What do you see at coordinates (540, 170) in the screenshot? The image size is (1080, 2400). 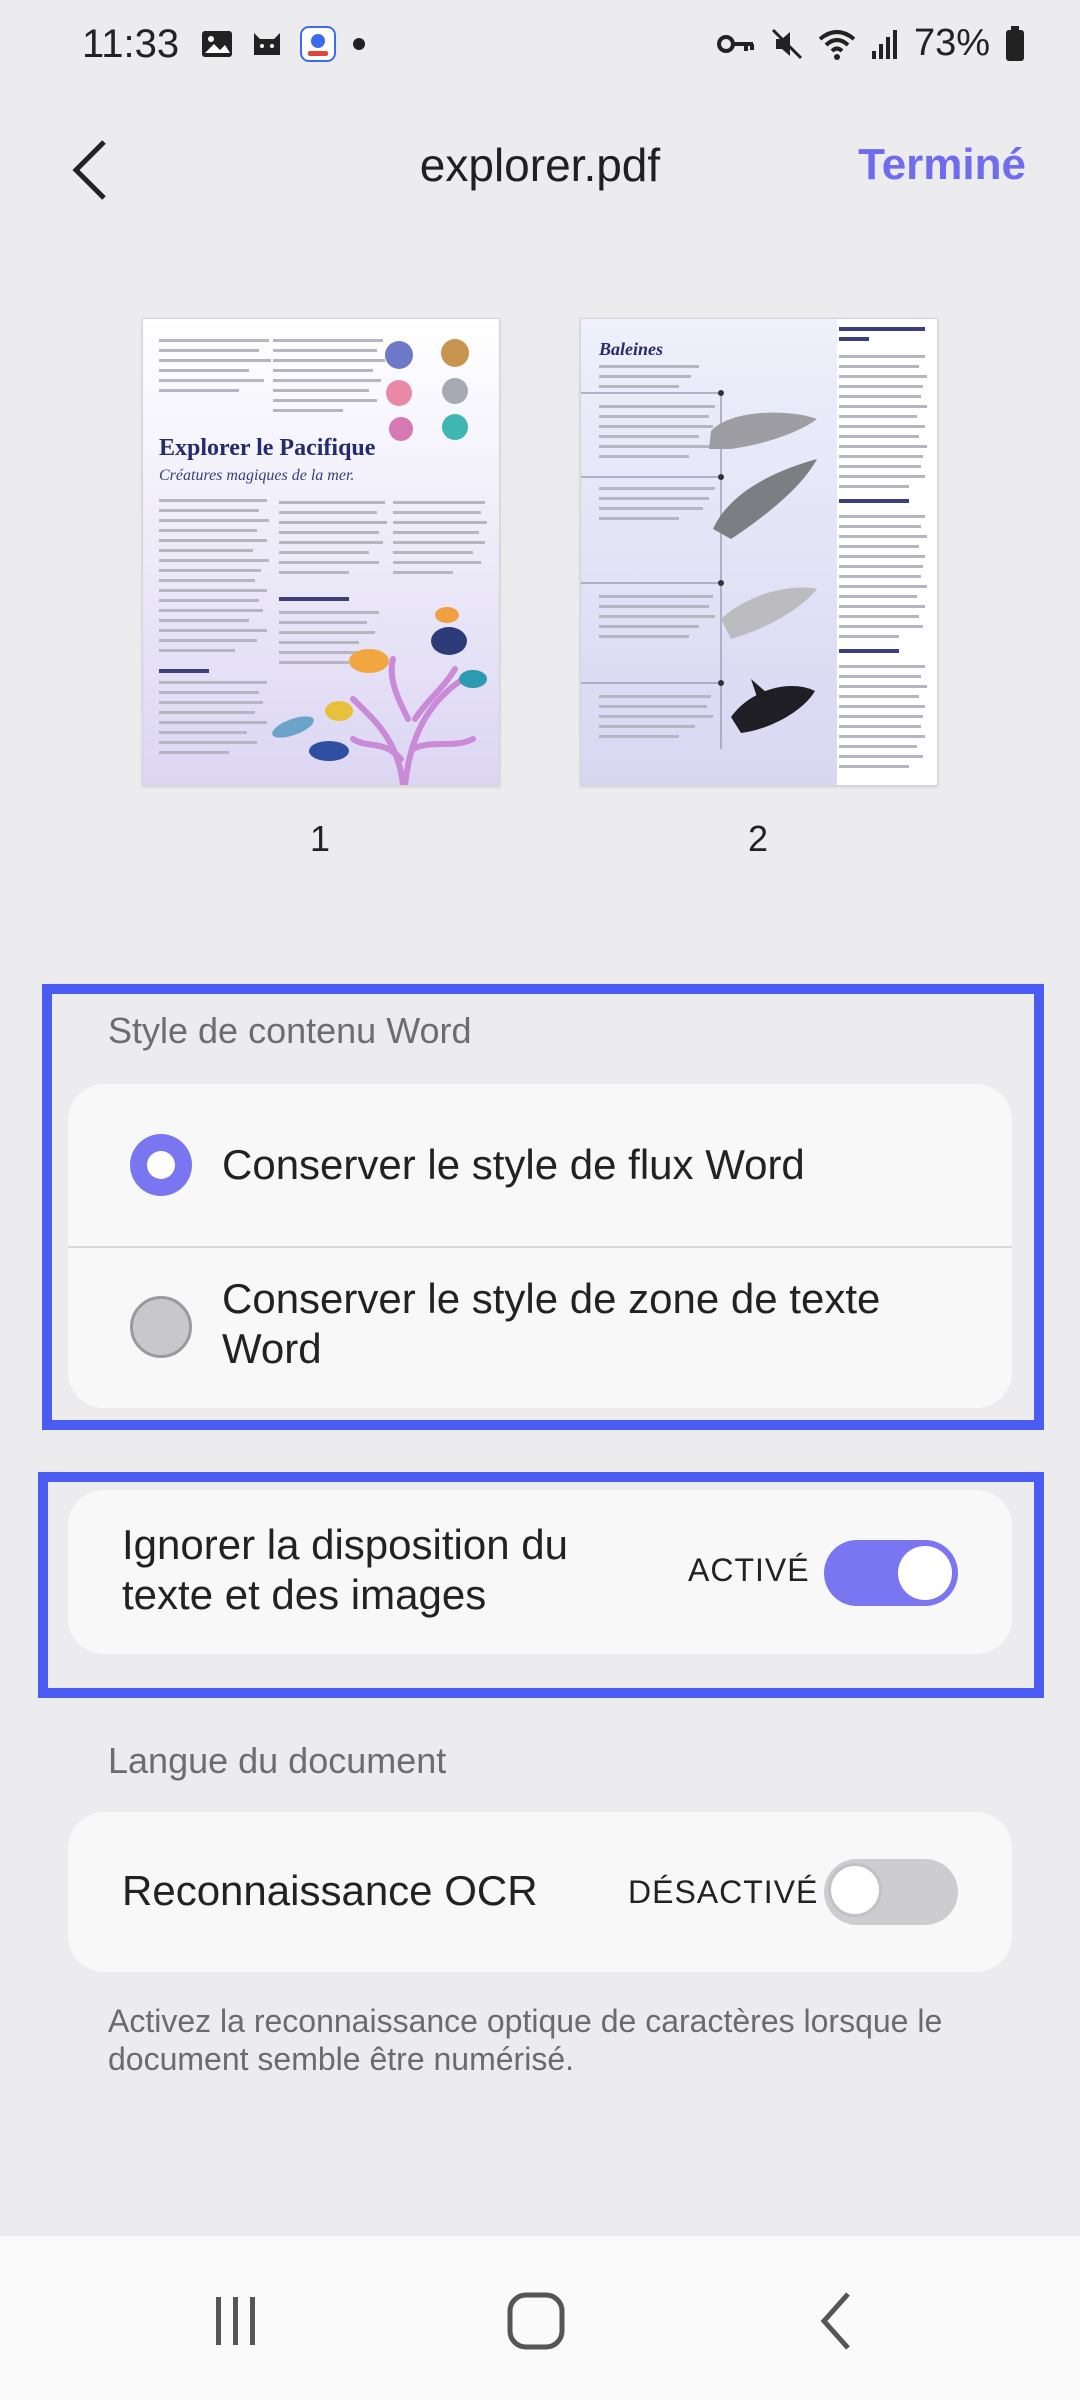 I see `top-app-bar: explorer.pdf Terminé` at bounding box center [540, 170].